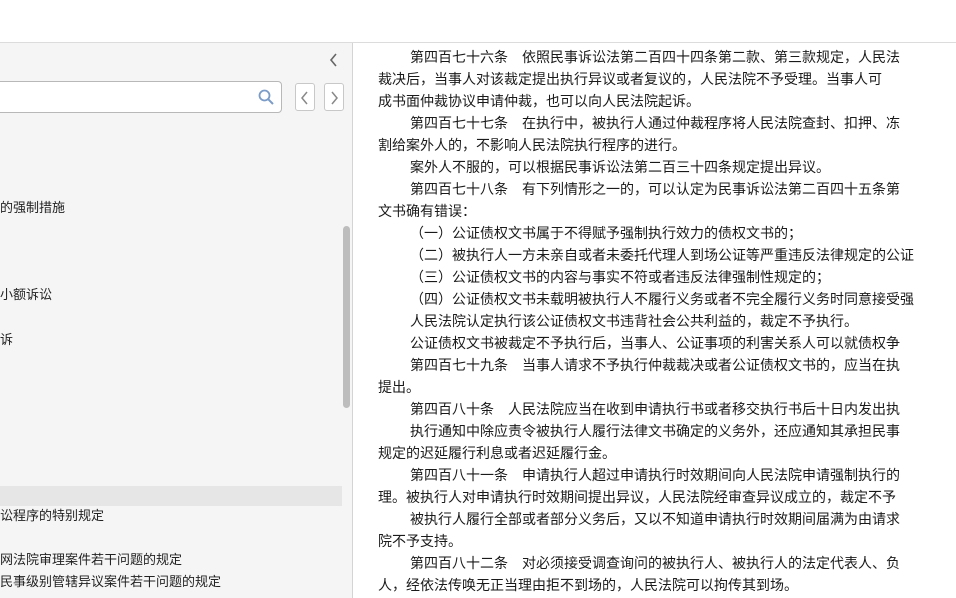  I want to click on doc-line: （一）公证债权文书属于不得赋予强制执行效力的债权文书的；, so click(606, 234).